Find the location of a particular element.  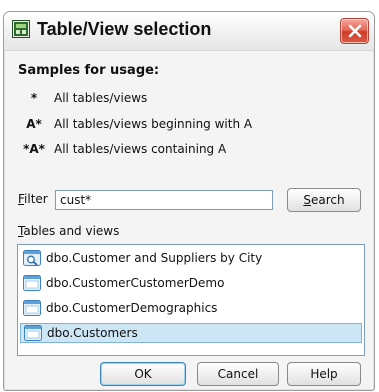

sample-pattern: A* is located at coordinates (34, 124).